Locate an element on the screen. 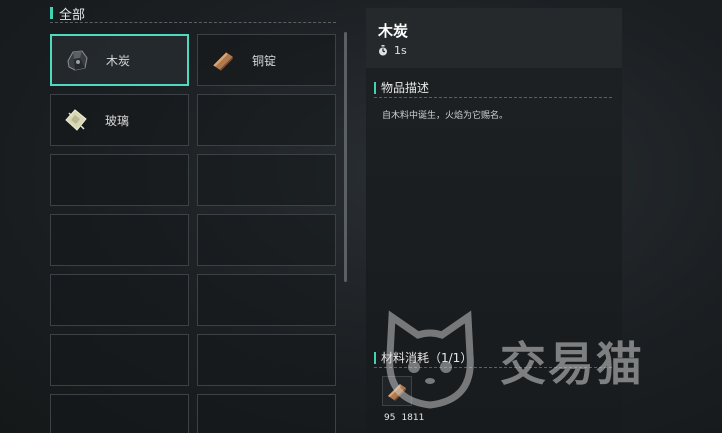 This screenshot has height=433, width=722. item-slot: 玻璃 is located at coordinates (119, 120).